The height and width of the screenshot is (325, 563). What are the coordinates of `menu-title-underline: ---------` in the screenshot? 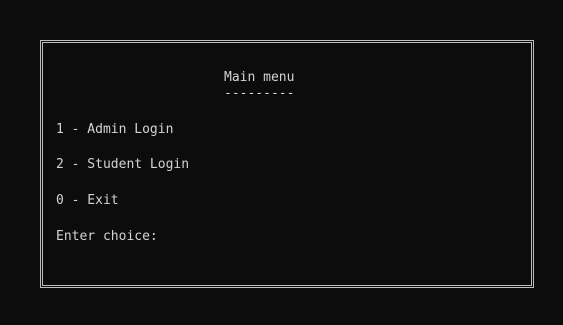 It's located at (259, 93).